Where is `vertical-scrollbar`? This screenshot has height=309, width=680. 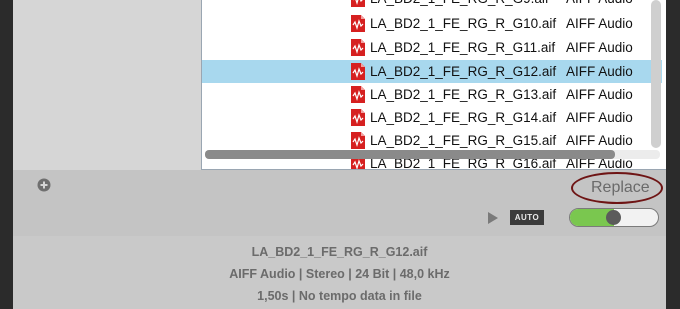
vertical-scrollbar is located at coordinates (656, 74).